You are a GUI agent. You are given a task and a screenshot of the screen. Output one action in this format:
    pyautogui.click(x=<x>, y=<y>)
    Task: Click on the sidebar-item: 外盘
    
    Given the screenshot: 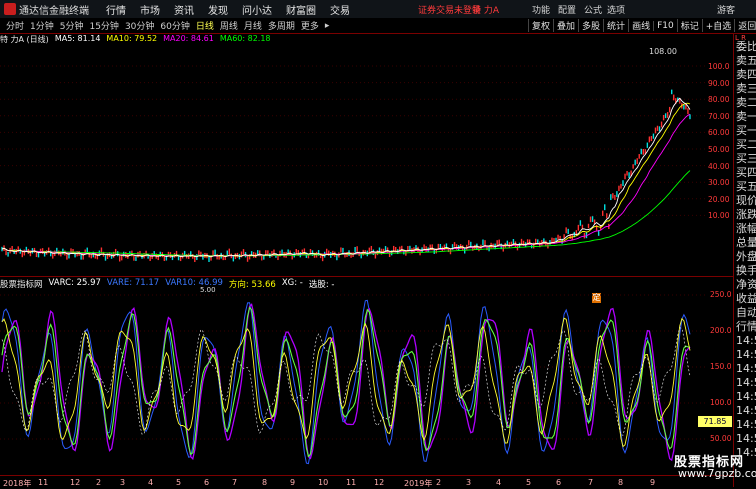 What is the action you would take?
    pyautogui.click(x=746, y=256)
    